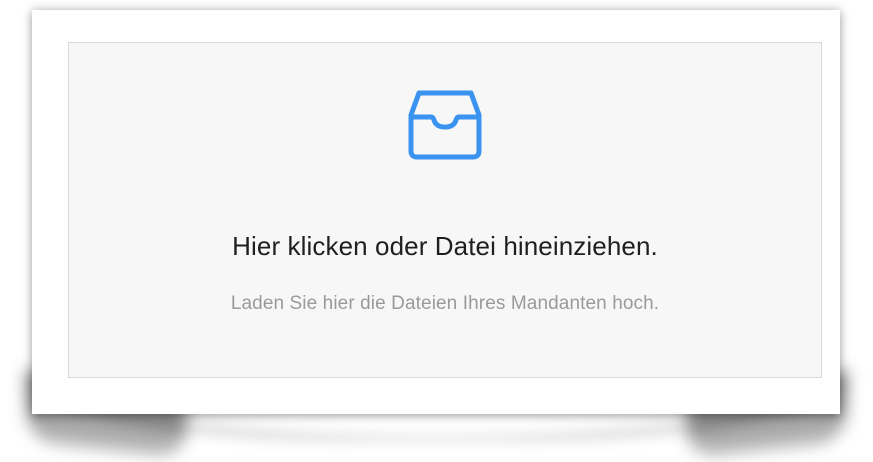 Image resolution: width=873 pixels, height=462 pixels. What do you see at coordinates (445, 246) in the screenshot?
I see `dropzone-title: Hier klicken oder Datei hineinziehen.` at bounding box center [445, 246].